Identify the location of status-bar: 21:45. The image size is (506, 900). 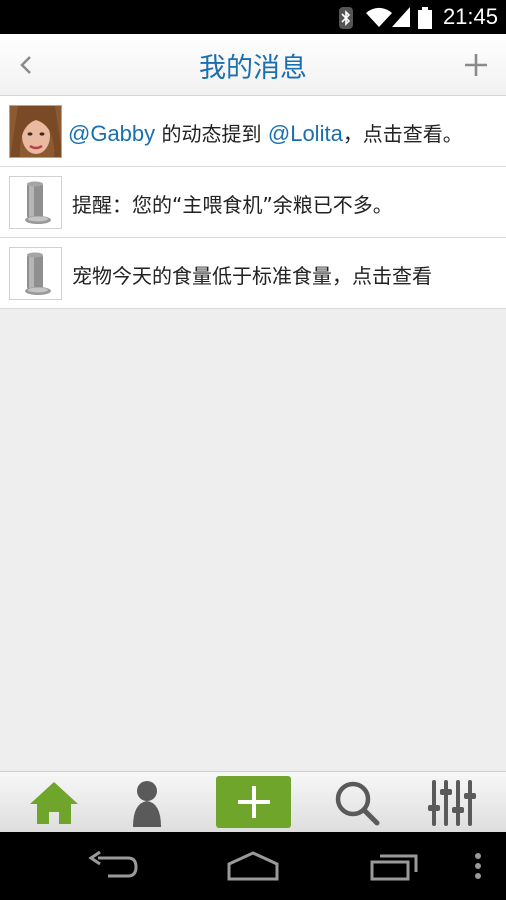
(253, 17).